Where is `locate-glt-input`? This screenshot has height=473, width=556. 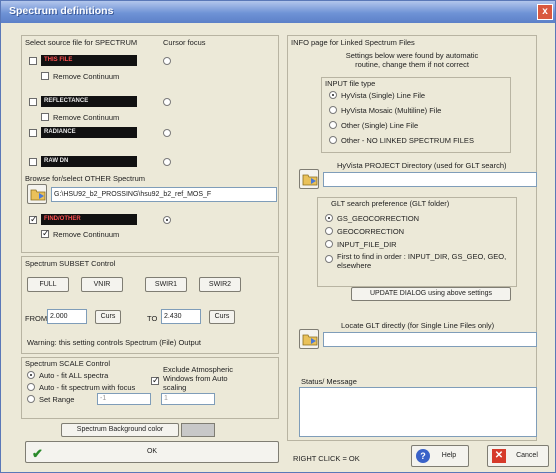 locate-glt-input is located at coordinates (430, 339).